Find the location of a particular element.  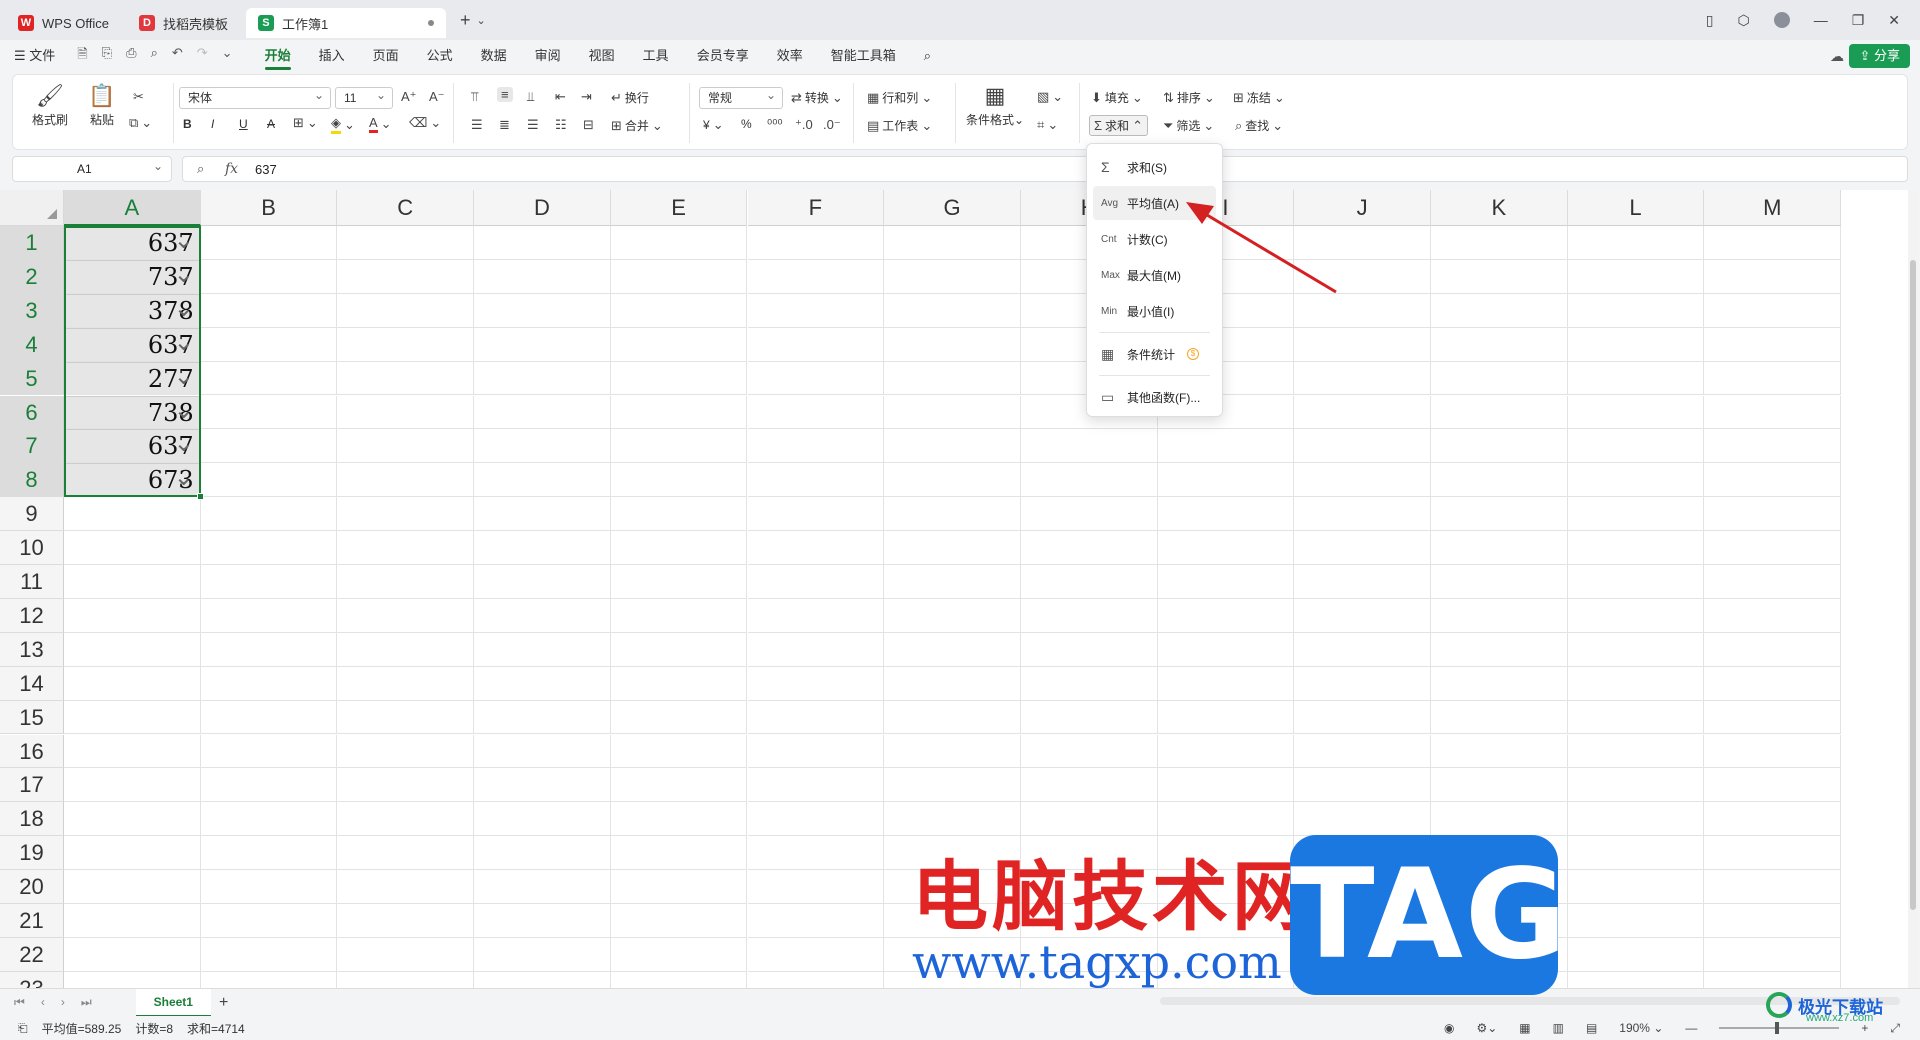

cell-b2 is located at coordinates (269, 276).